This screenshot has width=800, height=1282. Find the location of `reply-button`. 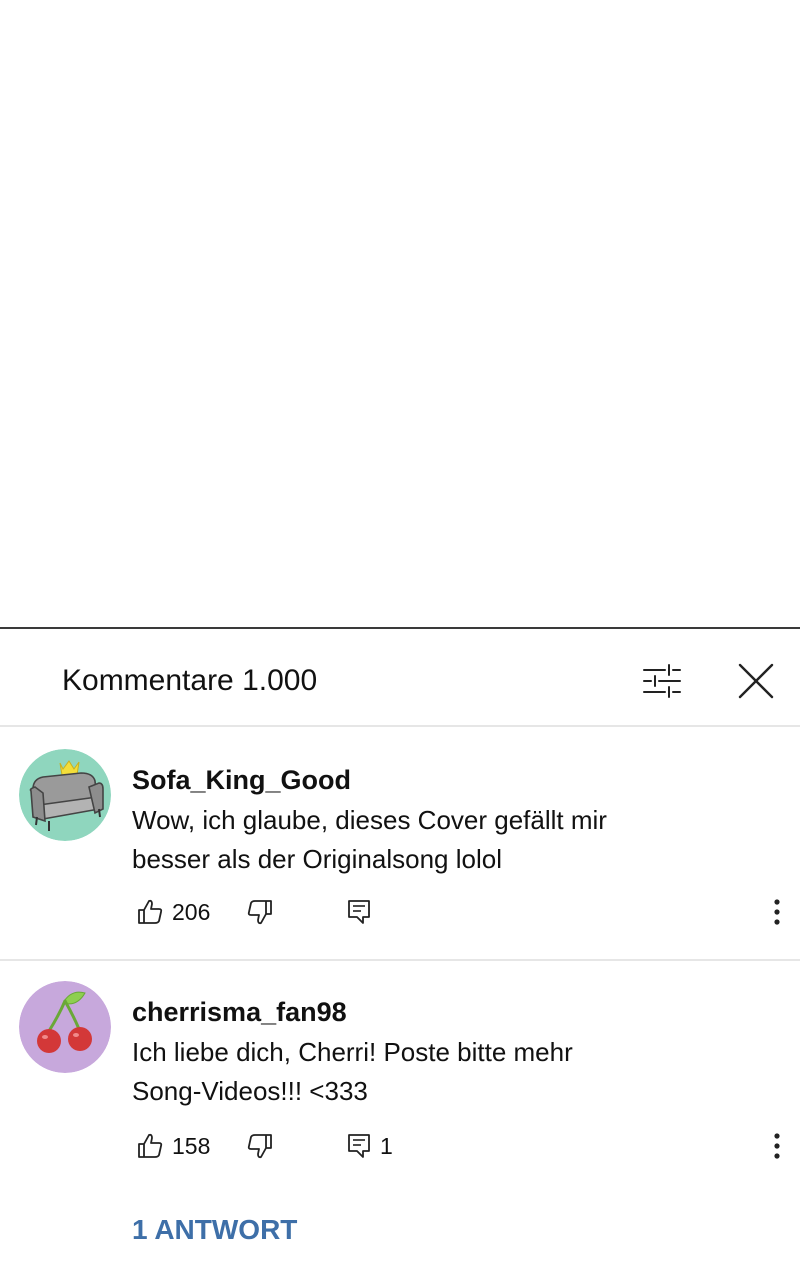

reply-button is located at coordinates (359, 912).